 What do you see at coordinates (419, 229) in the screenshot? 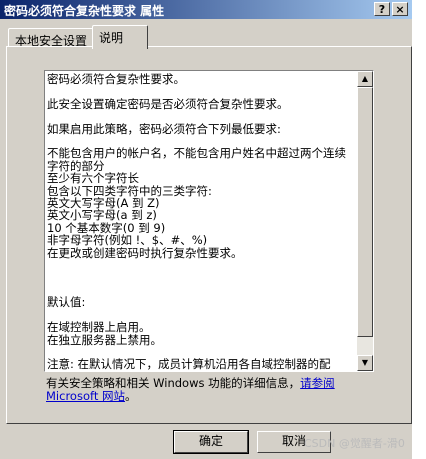
I see `background-window-edge` at bounding box center [419, 229].